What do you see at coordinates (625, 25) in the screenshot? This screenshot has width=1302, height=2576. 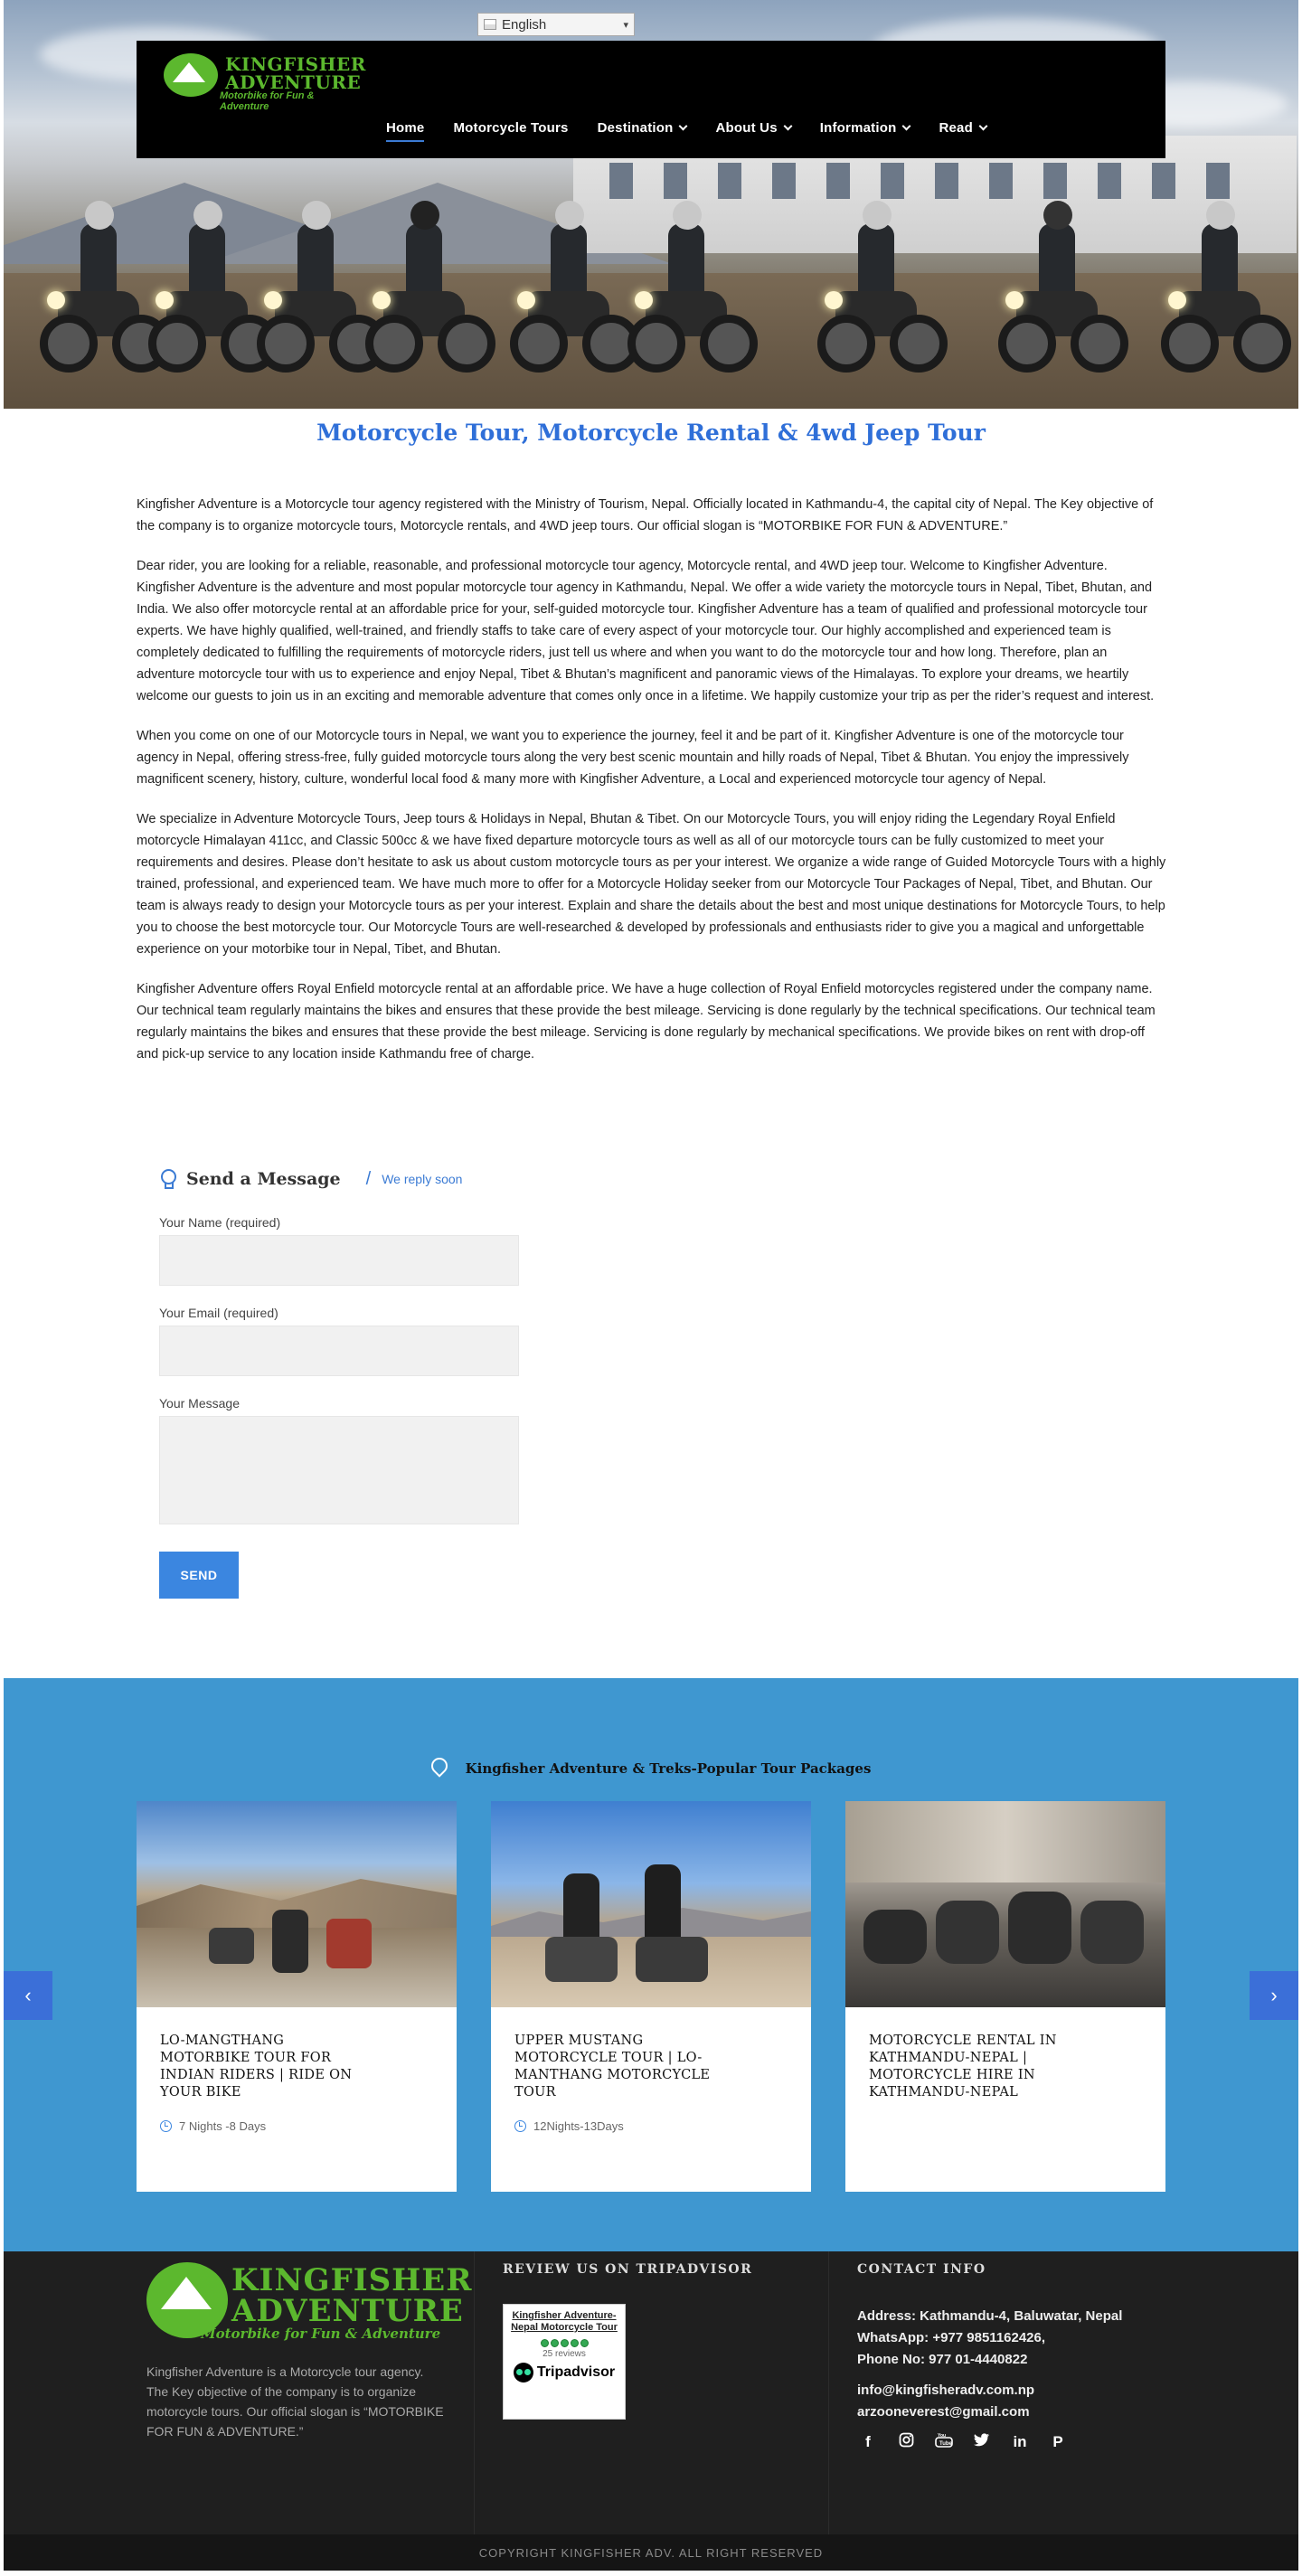 I see `chevron-down-icon: ▾` at bounding box center [625, 25].